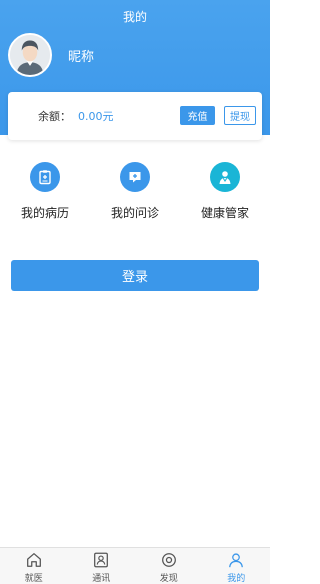  Describe the element at coordinates (197, 115) in the screenshot. I see `recharge-button: 充值` at that location.